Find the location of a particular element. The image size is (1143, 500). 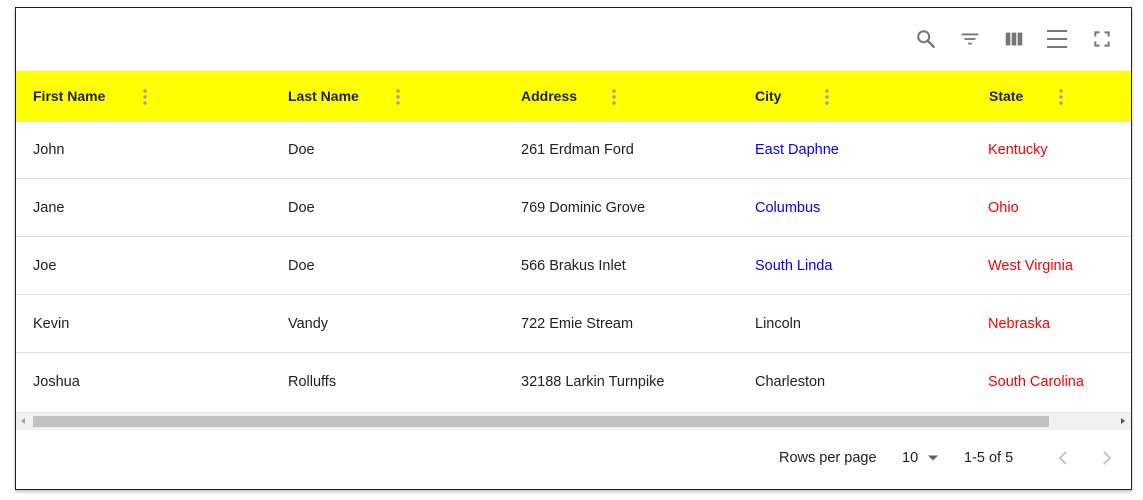

cell-address: 769 Dominic Grove is located at coordinates (583, 207).